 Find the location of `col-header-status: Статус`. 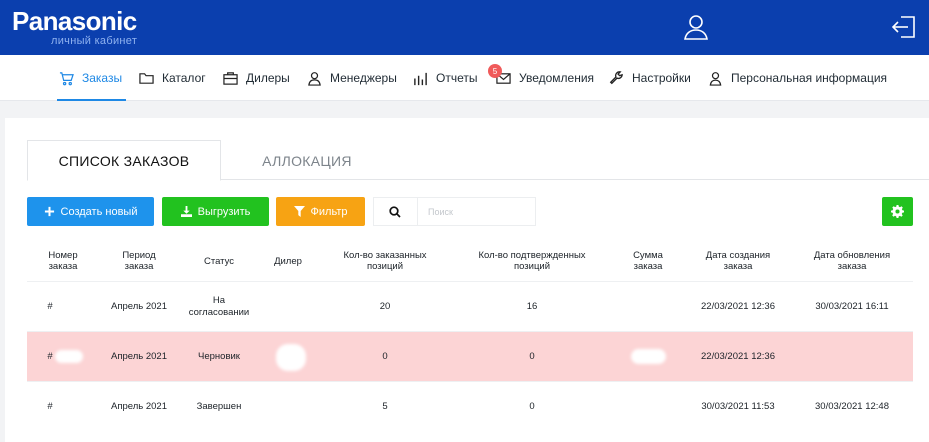

col-header-status: Статус is located at coordinates (219, 261).